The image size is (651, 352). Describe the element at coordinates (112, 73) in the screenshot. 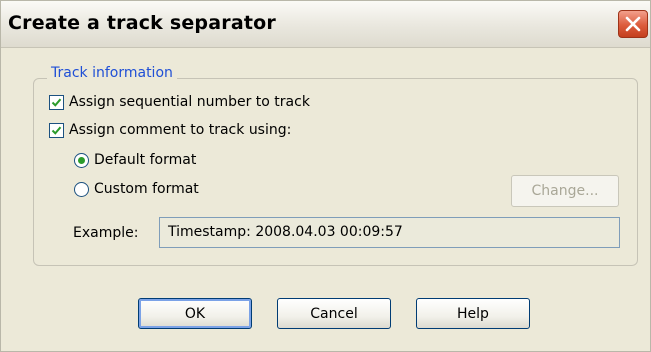

I see `group-legend: Track information` at that location.